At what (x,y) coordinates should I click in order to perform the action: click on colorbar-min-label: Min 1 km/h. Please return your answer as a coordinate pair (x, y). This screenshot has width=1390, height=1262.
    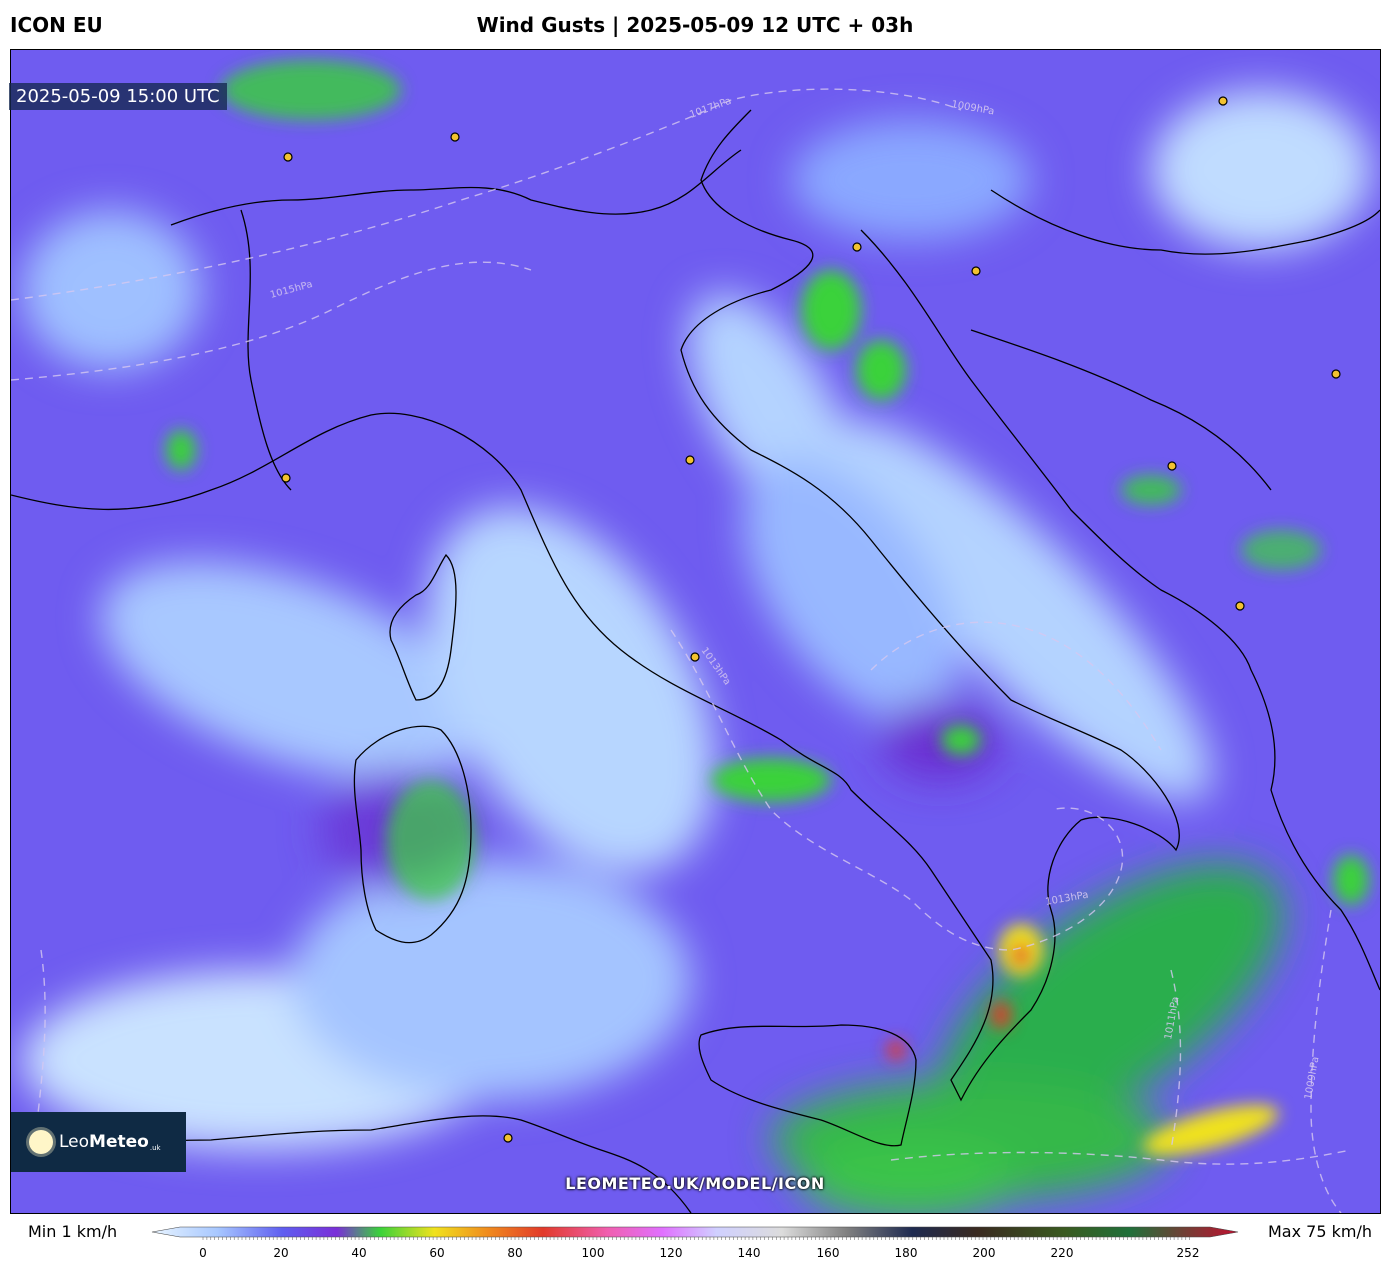
    Looking at the image, I should click on (73, 1231).